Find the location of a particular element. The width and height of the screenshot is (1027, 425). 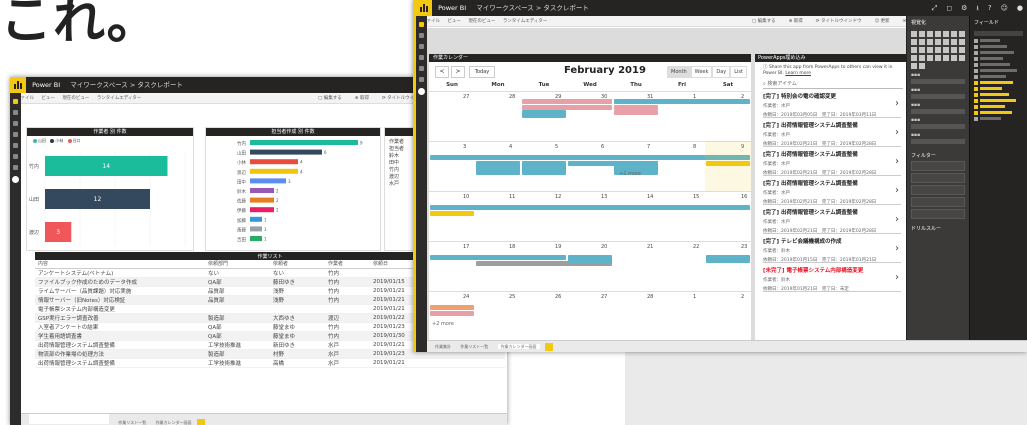

day-number: 13 is located at coordinates (604, 197).